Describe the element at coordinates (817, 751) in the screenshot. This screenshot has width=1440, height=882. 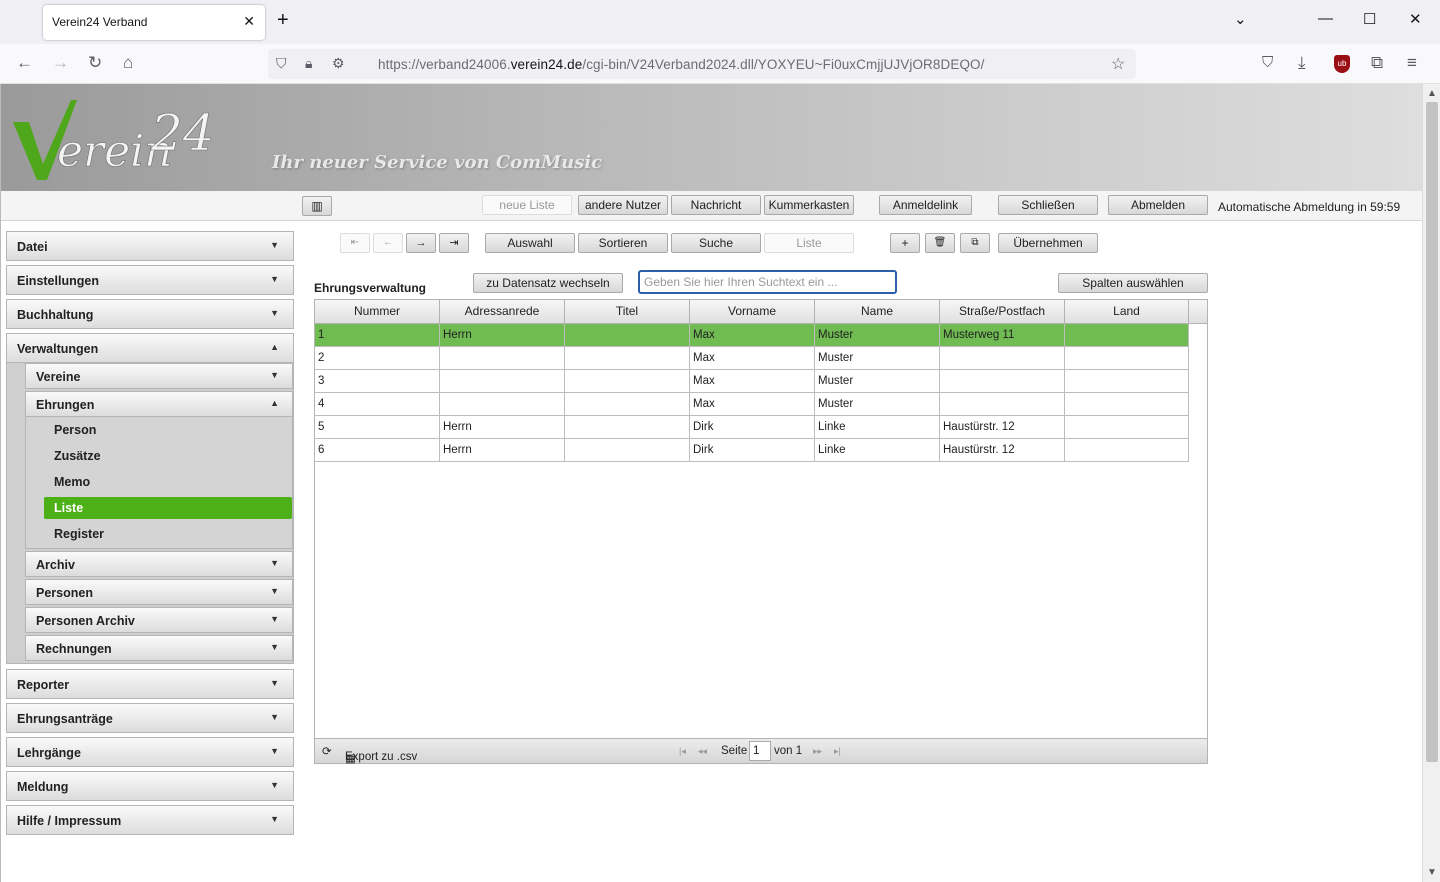
I see `next-page-icon: ▸▸` at that location.